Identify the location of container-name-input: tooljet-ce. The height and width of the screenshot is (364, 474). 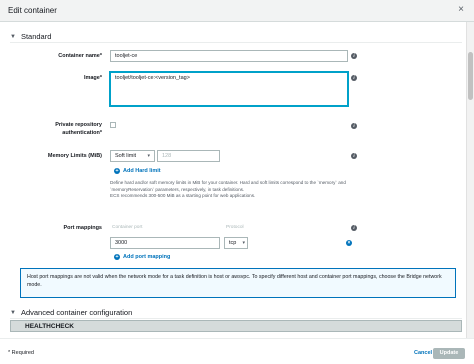
(229, 56).